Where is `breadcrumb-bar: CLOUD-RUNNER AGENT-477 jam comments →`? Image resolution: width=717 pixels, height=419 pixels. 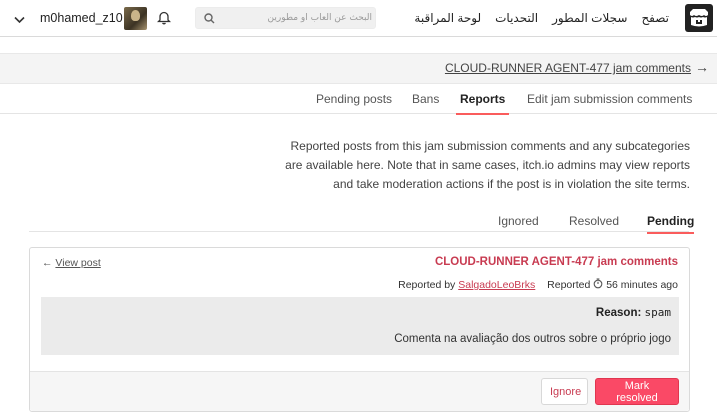
breadcrumb-bar: CLOUD-RUNNER AGENT-477 jam comments → is located at coordinates (358, 68).